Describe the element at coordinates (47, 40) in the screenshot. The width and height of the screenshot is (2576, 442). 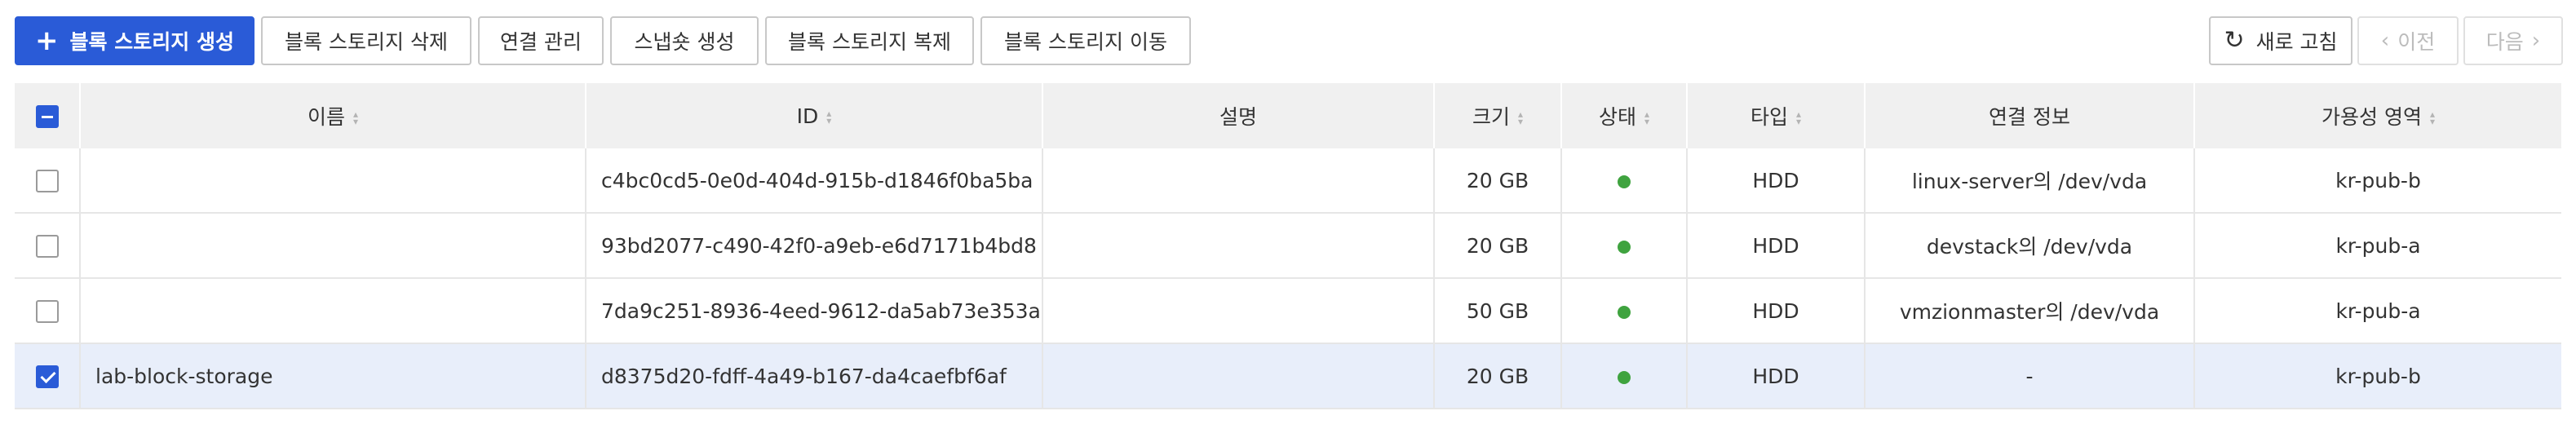
I see `plus-icon: +` at that location.